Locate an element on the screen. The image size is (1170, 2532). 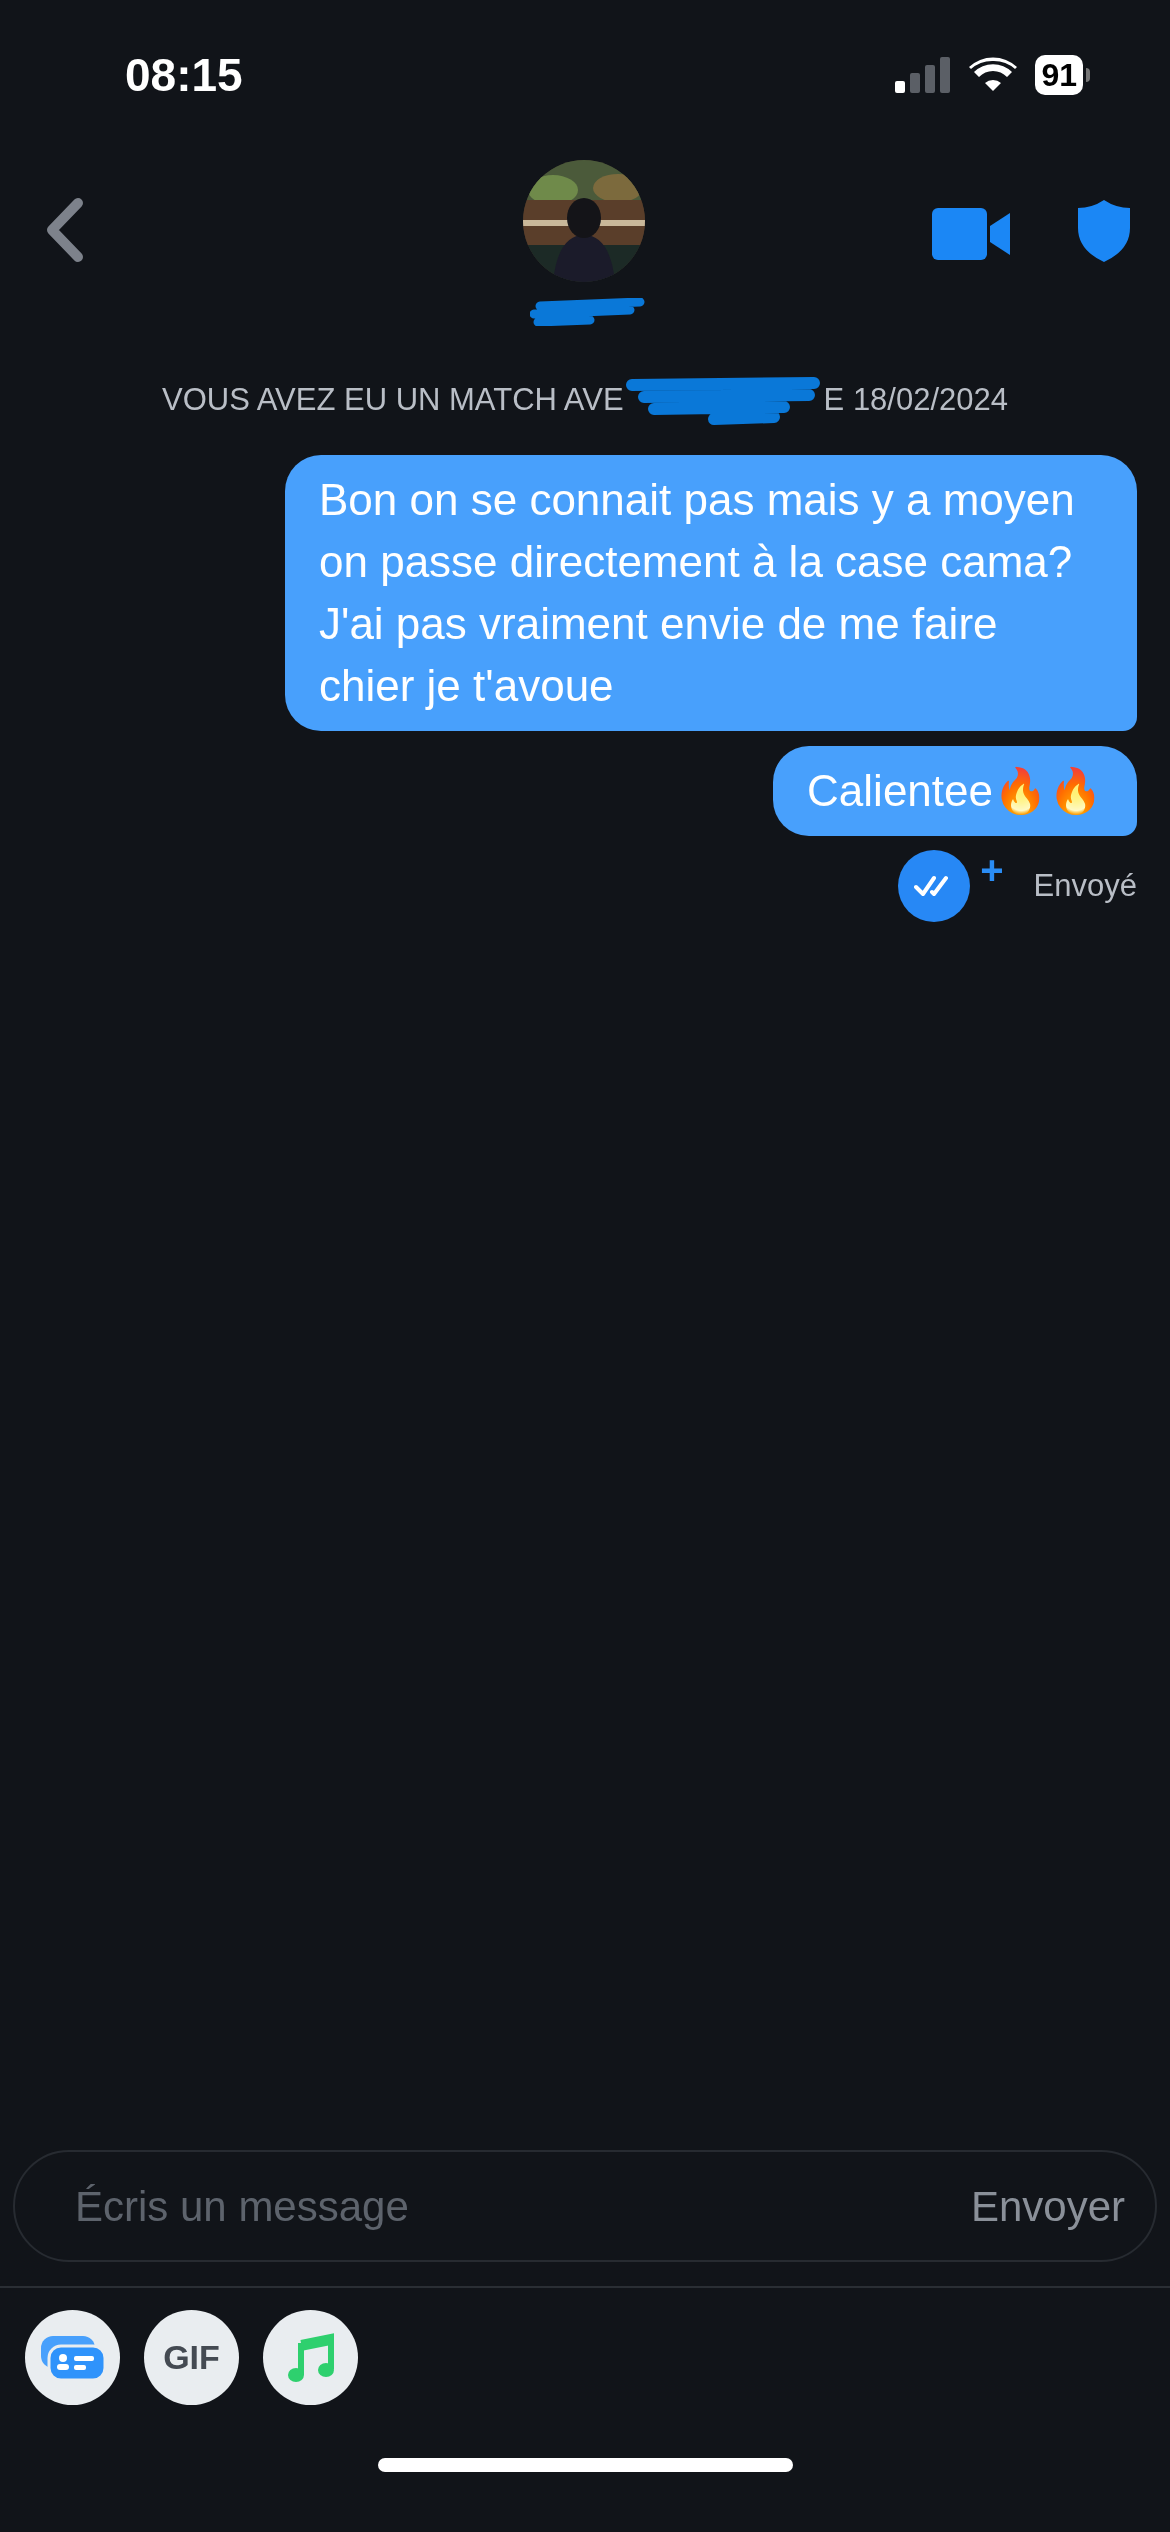
match-notice-text: E 18/02/2024 is located at coordinates (916, 399).